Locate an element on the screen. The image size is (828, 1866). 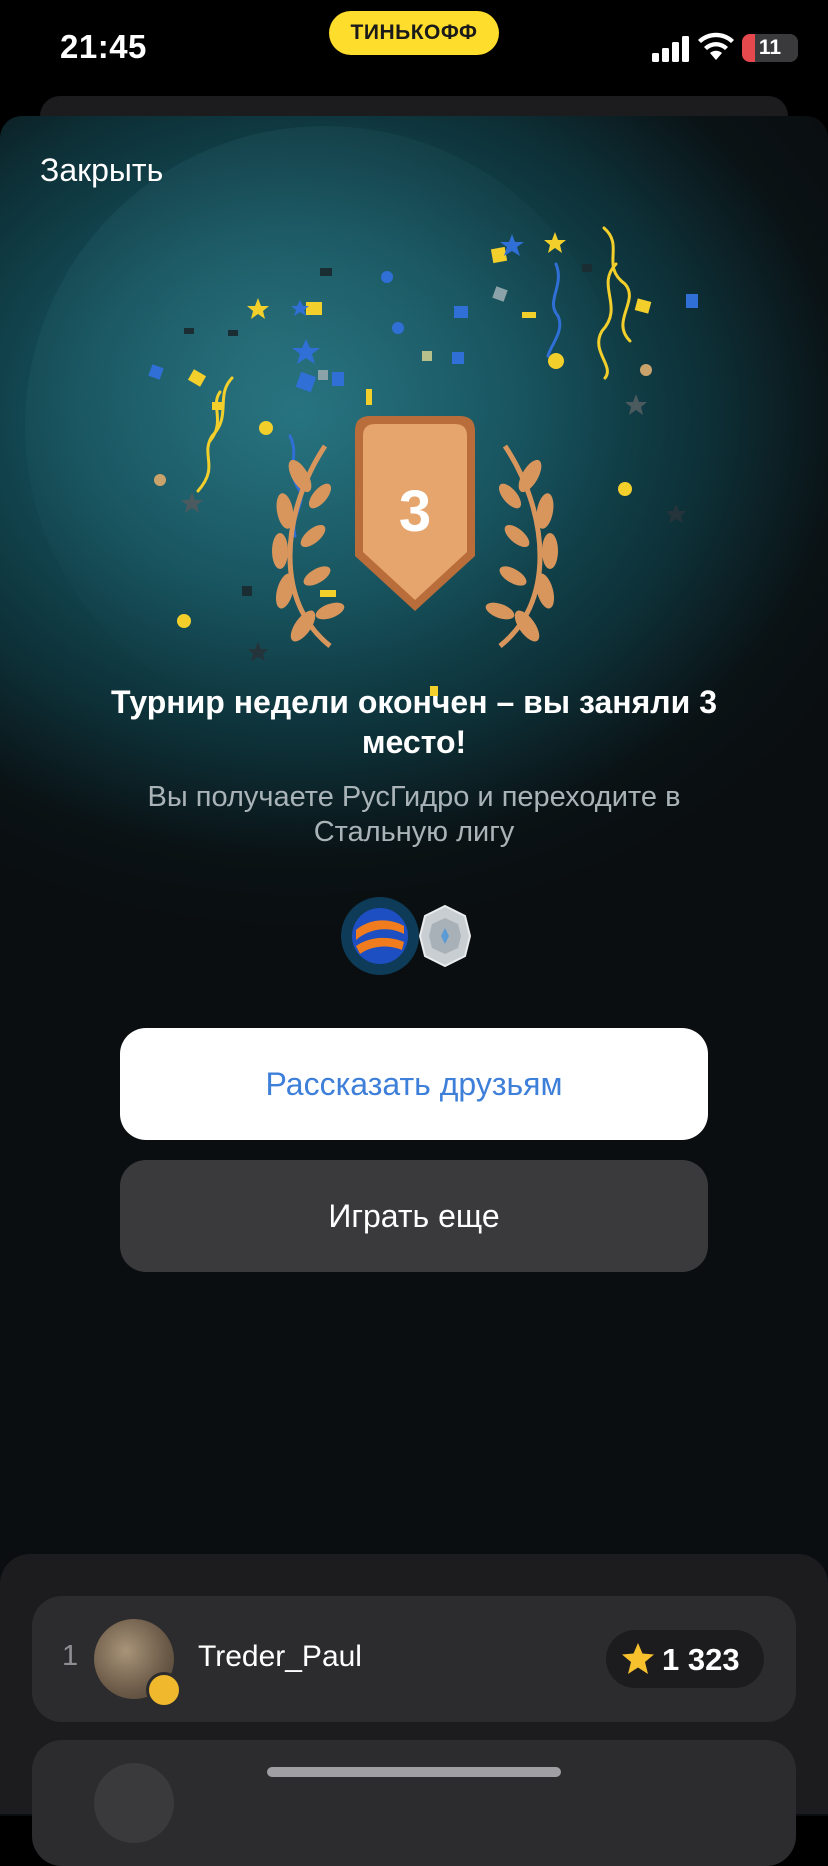
trophy-badge-icon is located at coordinates (164, 1690).